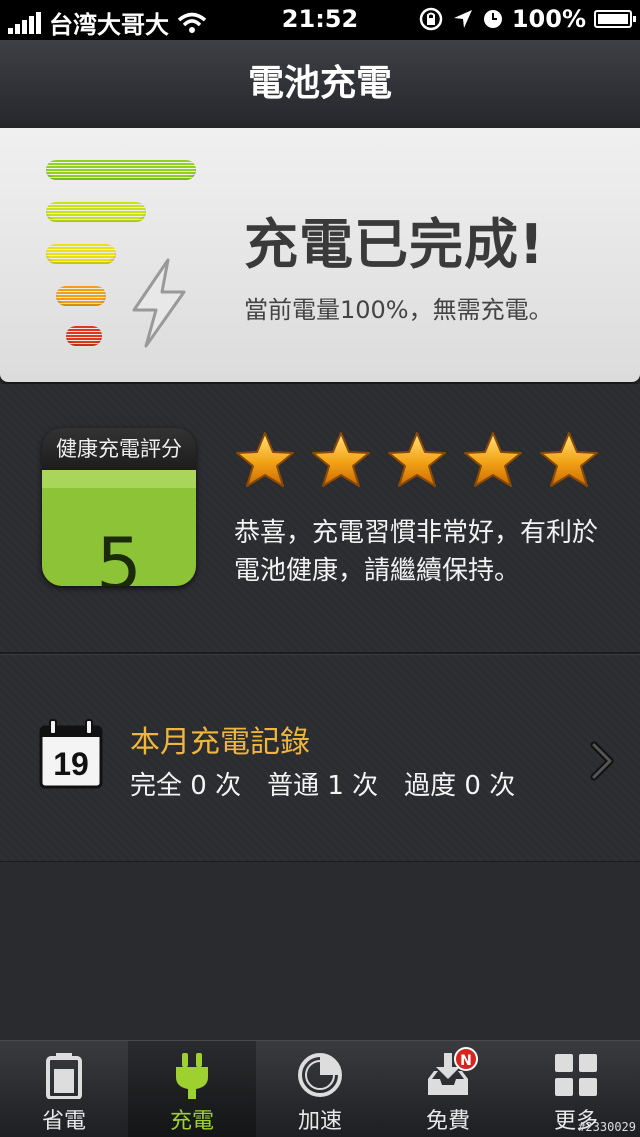 The width and height of the screenshot is (640, 1137). I want to click on location-icon, so click(462, 19).